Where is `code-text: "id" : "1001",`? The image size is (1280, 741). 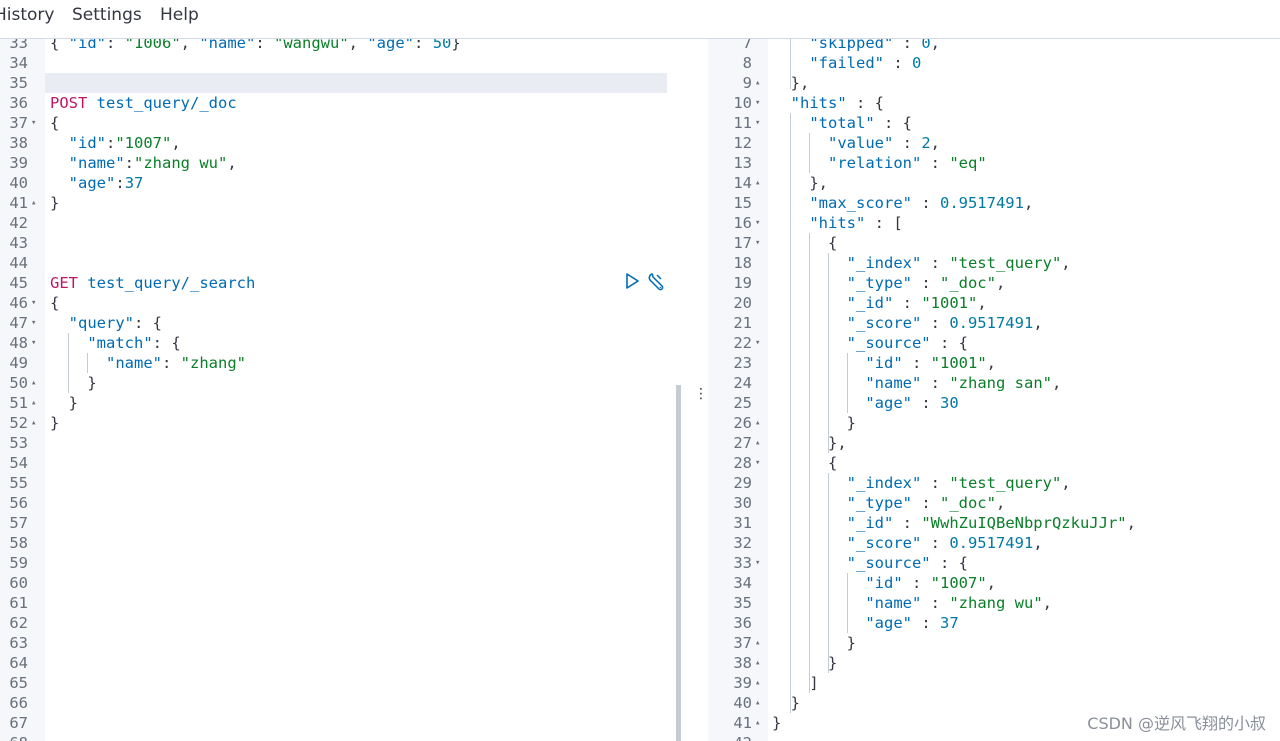
code-text: "id" : "1001", is located at coordinates (884, 363).